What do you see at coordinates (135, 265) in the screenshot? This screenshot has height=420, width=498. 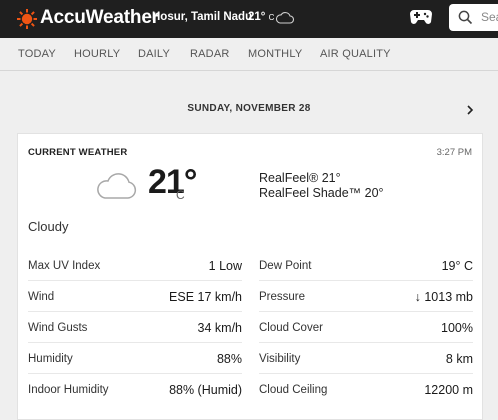 I see `detail-row-max-uv: Max UV Index 1 Low` at bounding box center [135, 265].